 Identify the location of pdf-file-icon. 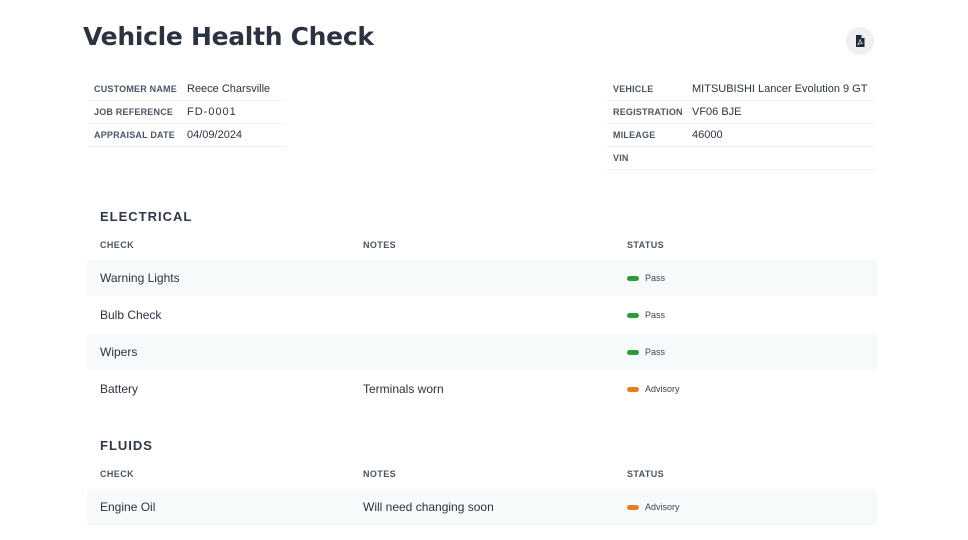
(860, 41).